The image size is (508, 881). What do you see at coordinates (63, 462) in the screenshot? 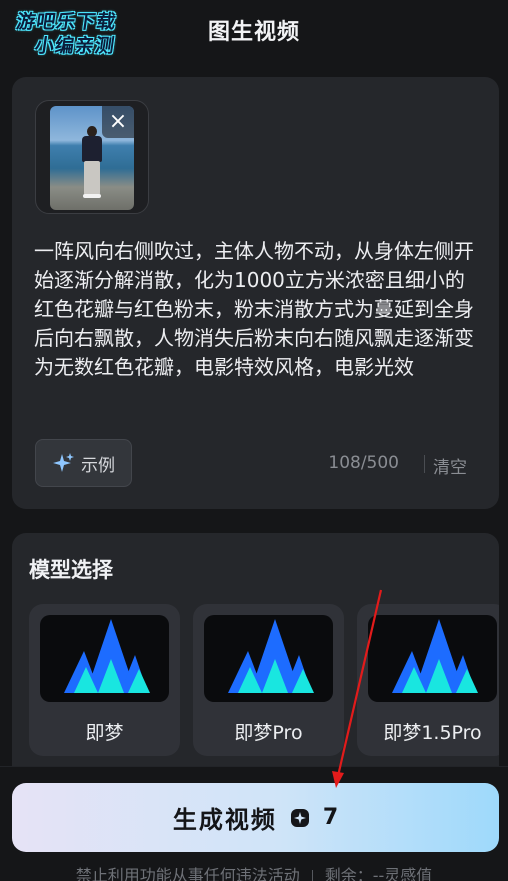
I see `sparkle-icon` at bounding box center [63, 462].